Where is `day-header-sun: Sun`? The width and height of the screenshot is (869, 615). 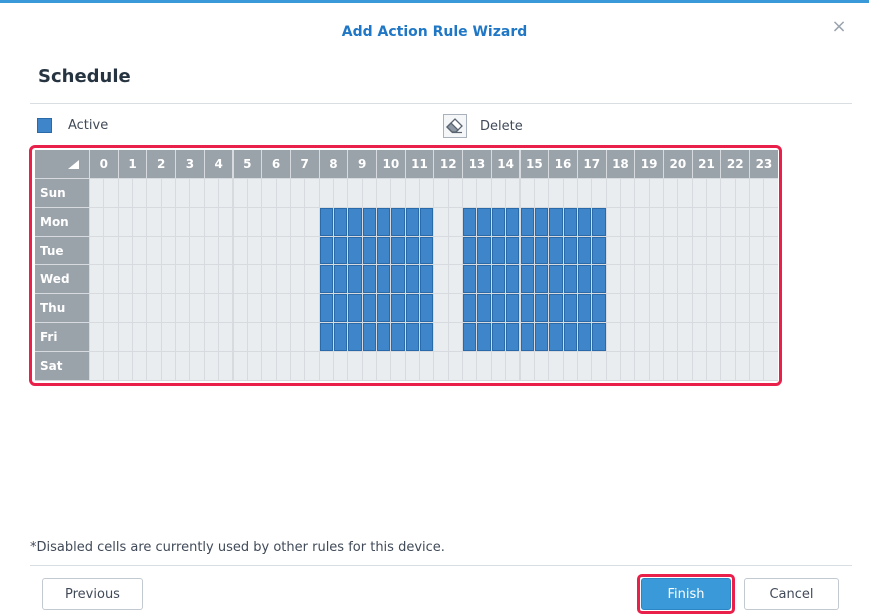 day-header-sun: Sun is located at coordinates (62, 193).